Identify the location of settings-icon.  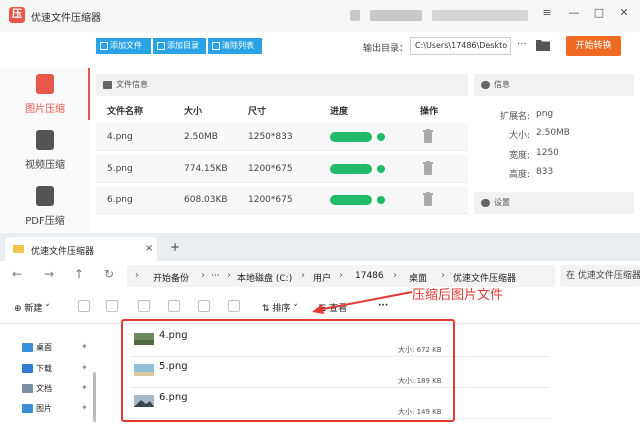
(485, 203).